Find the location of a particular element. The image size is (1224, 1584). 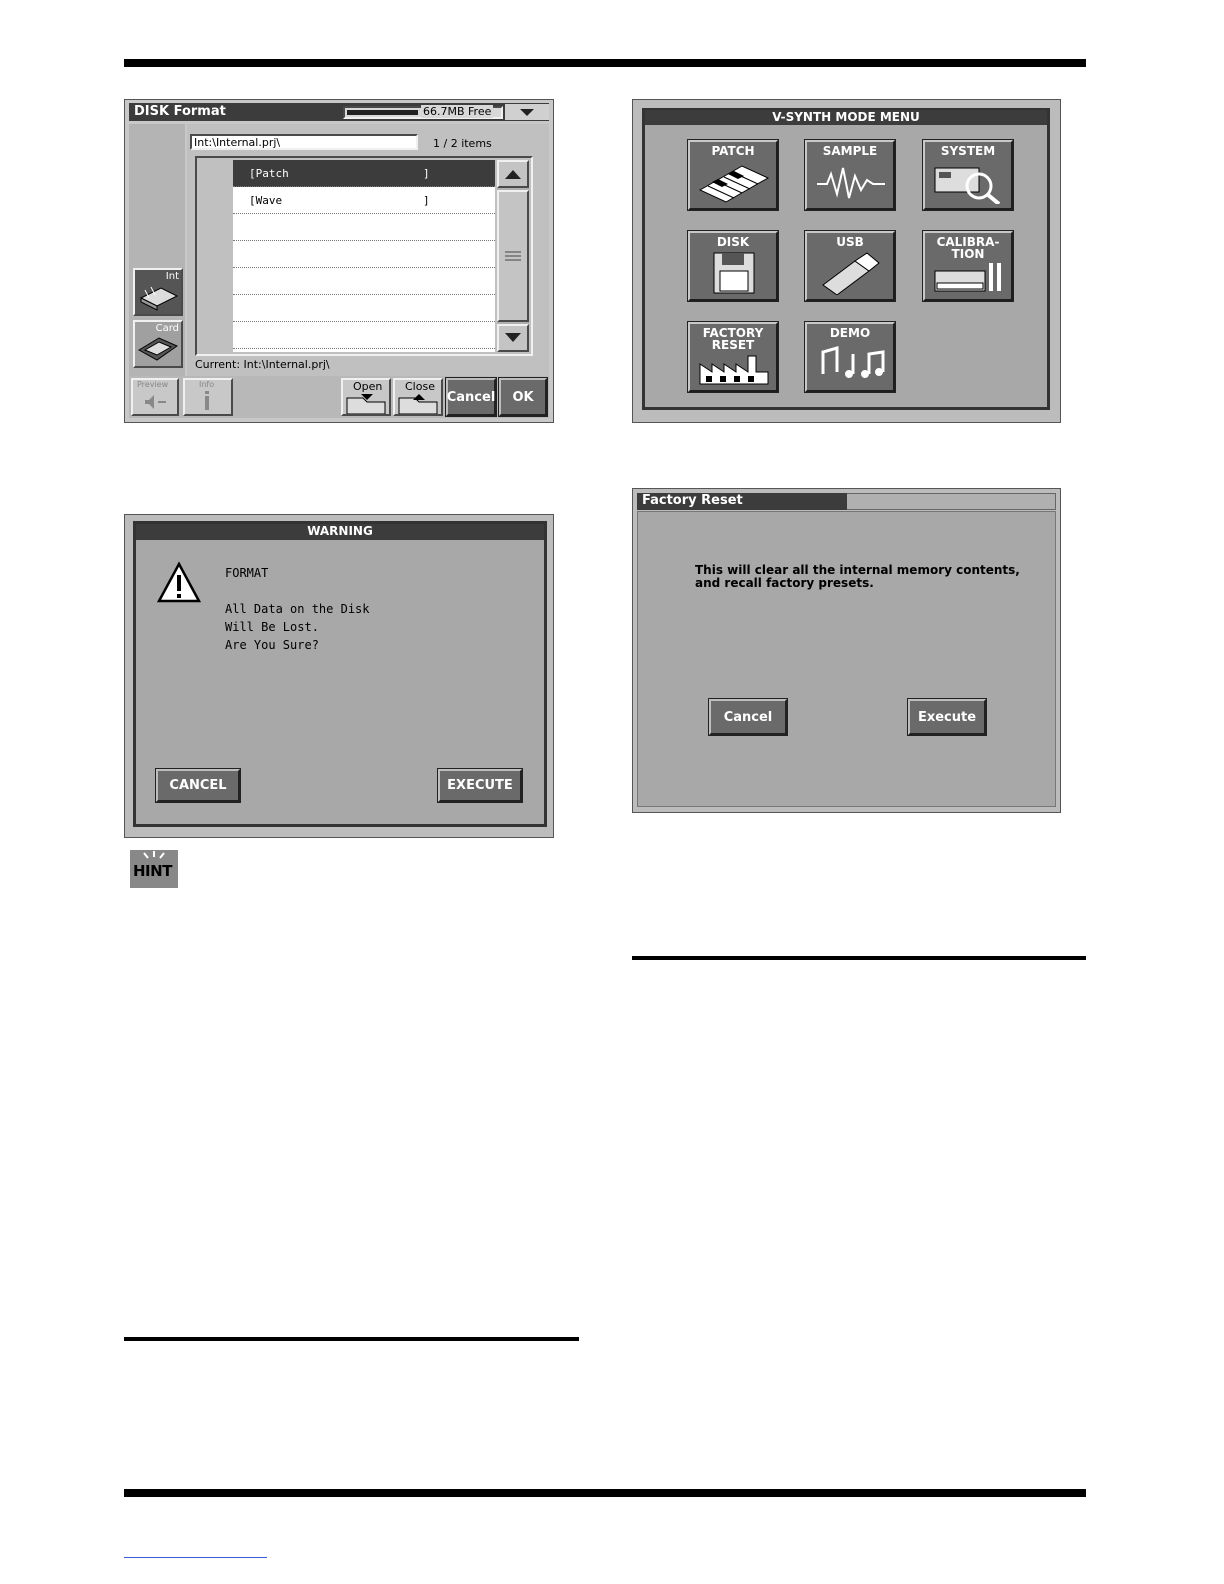

mode-menu-titlebar: V-SYNTH MODE MENU is located at coordinates (846, 117).